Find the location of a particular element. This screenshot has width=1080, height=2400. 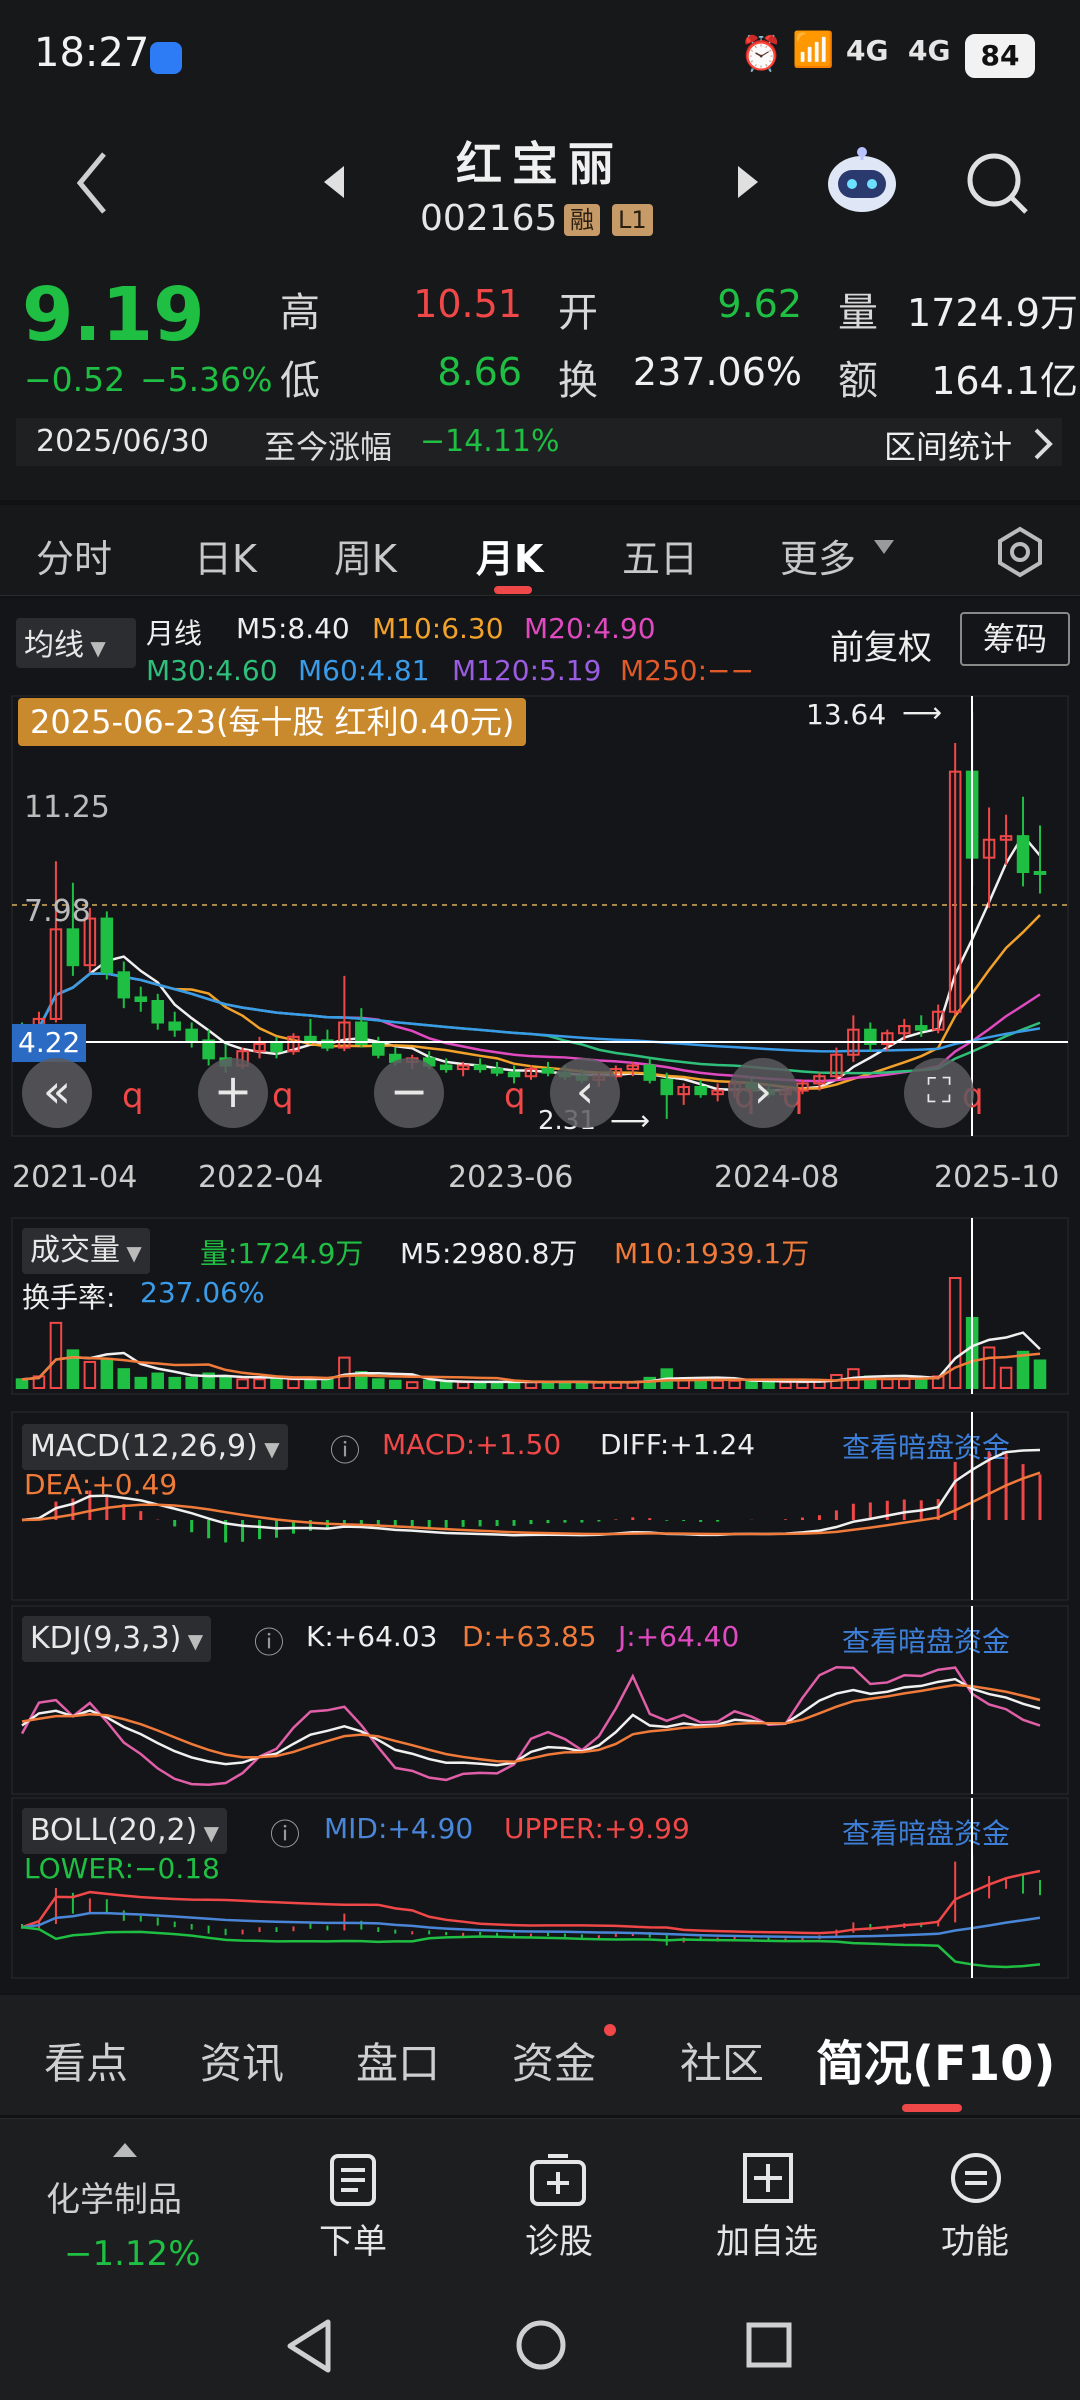

ma60-value: M60:4.81 is located at coordinates (364, 670).